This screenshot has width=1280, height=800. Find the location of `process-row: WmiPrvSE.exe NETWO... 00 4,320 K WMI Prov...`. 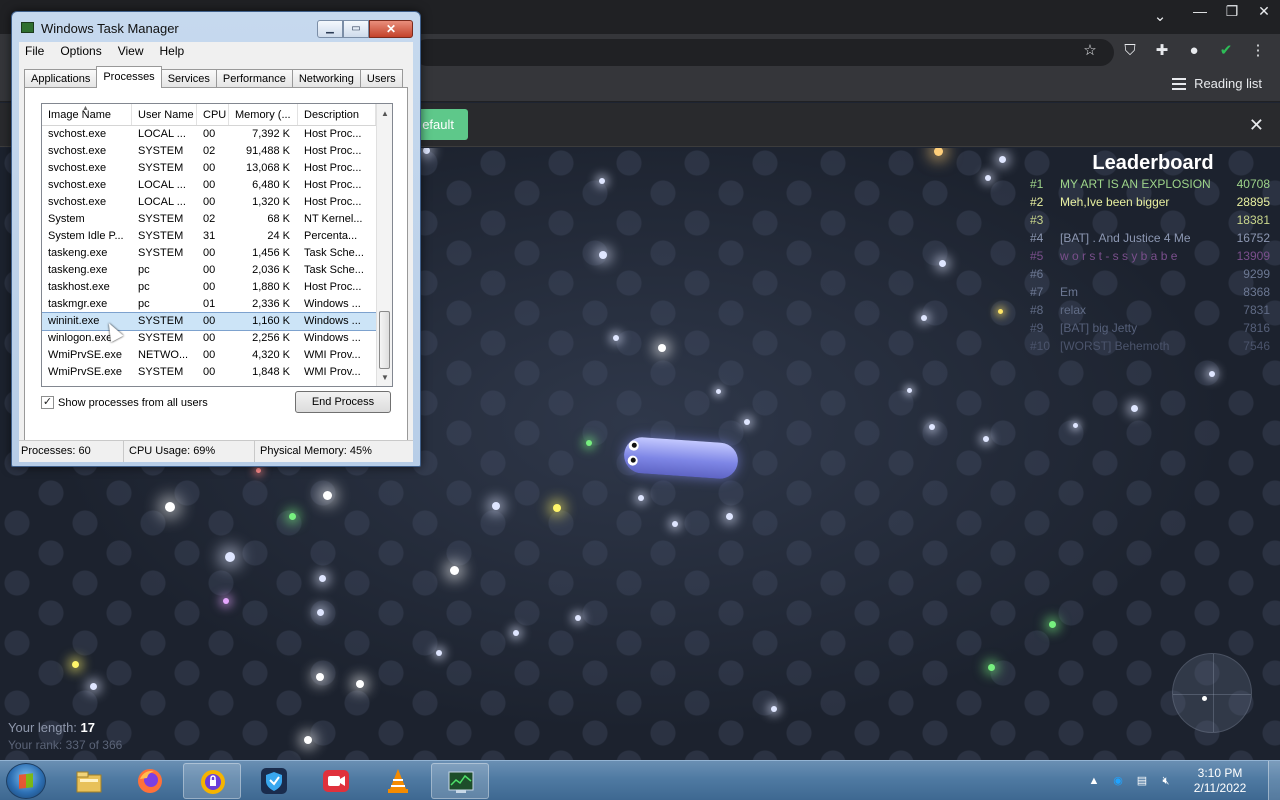

process-row: WmiPrvSE.exe NETWO... 00 4,320 K WMI Prov... is located at coordinates (210, 355).